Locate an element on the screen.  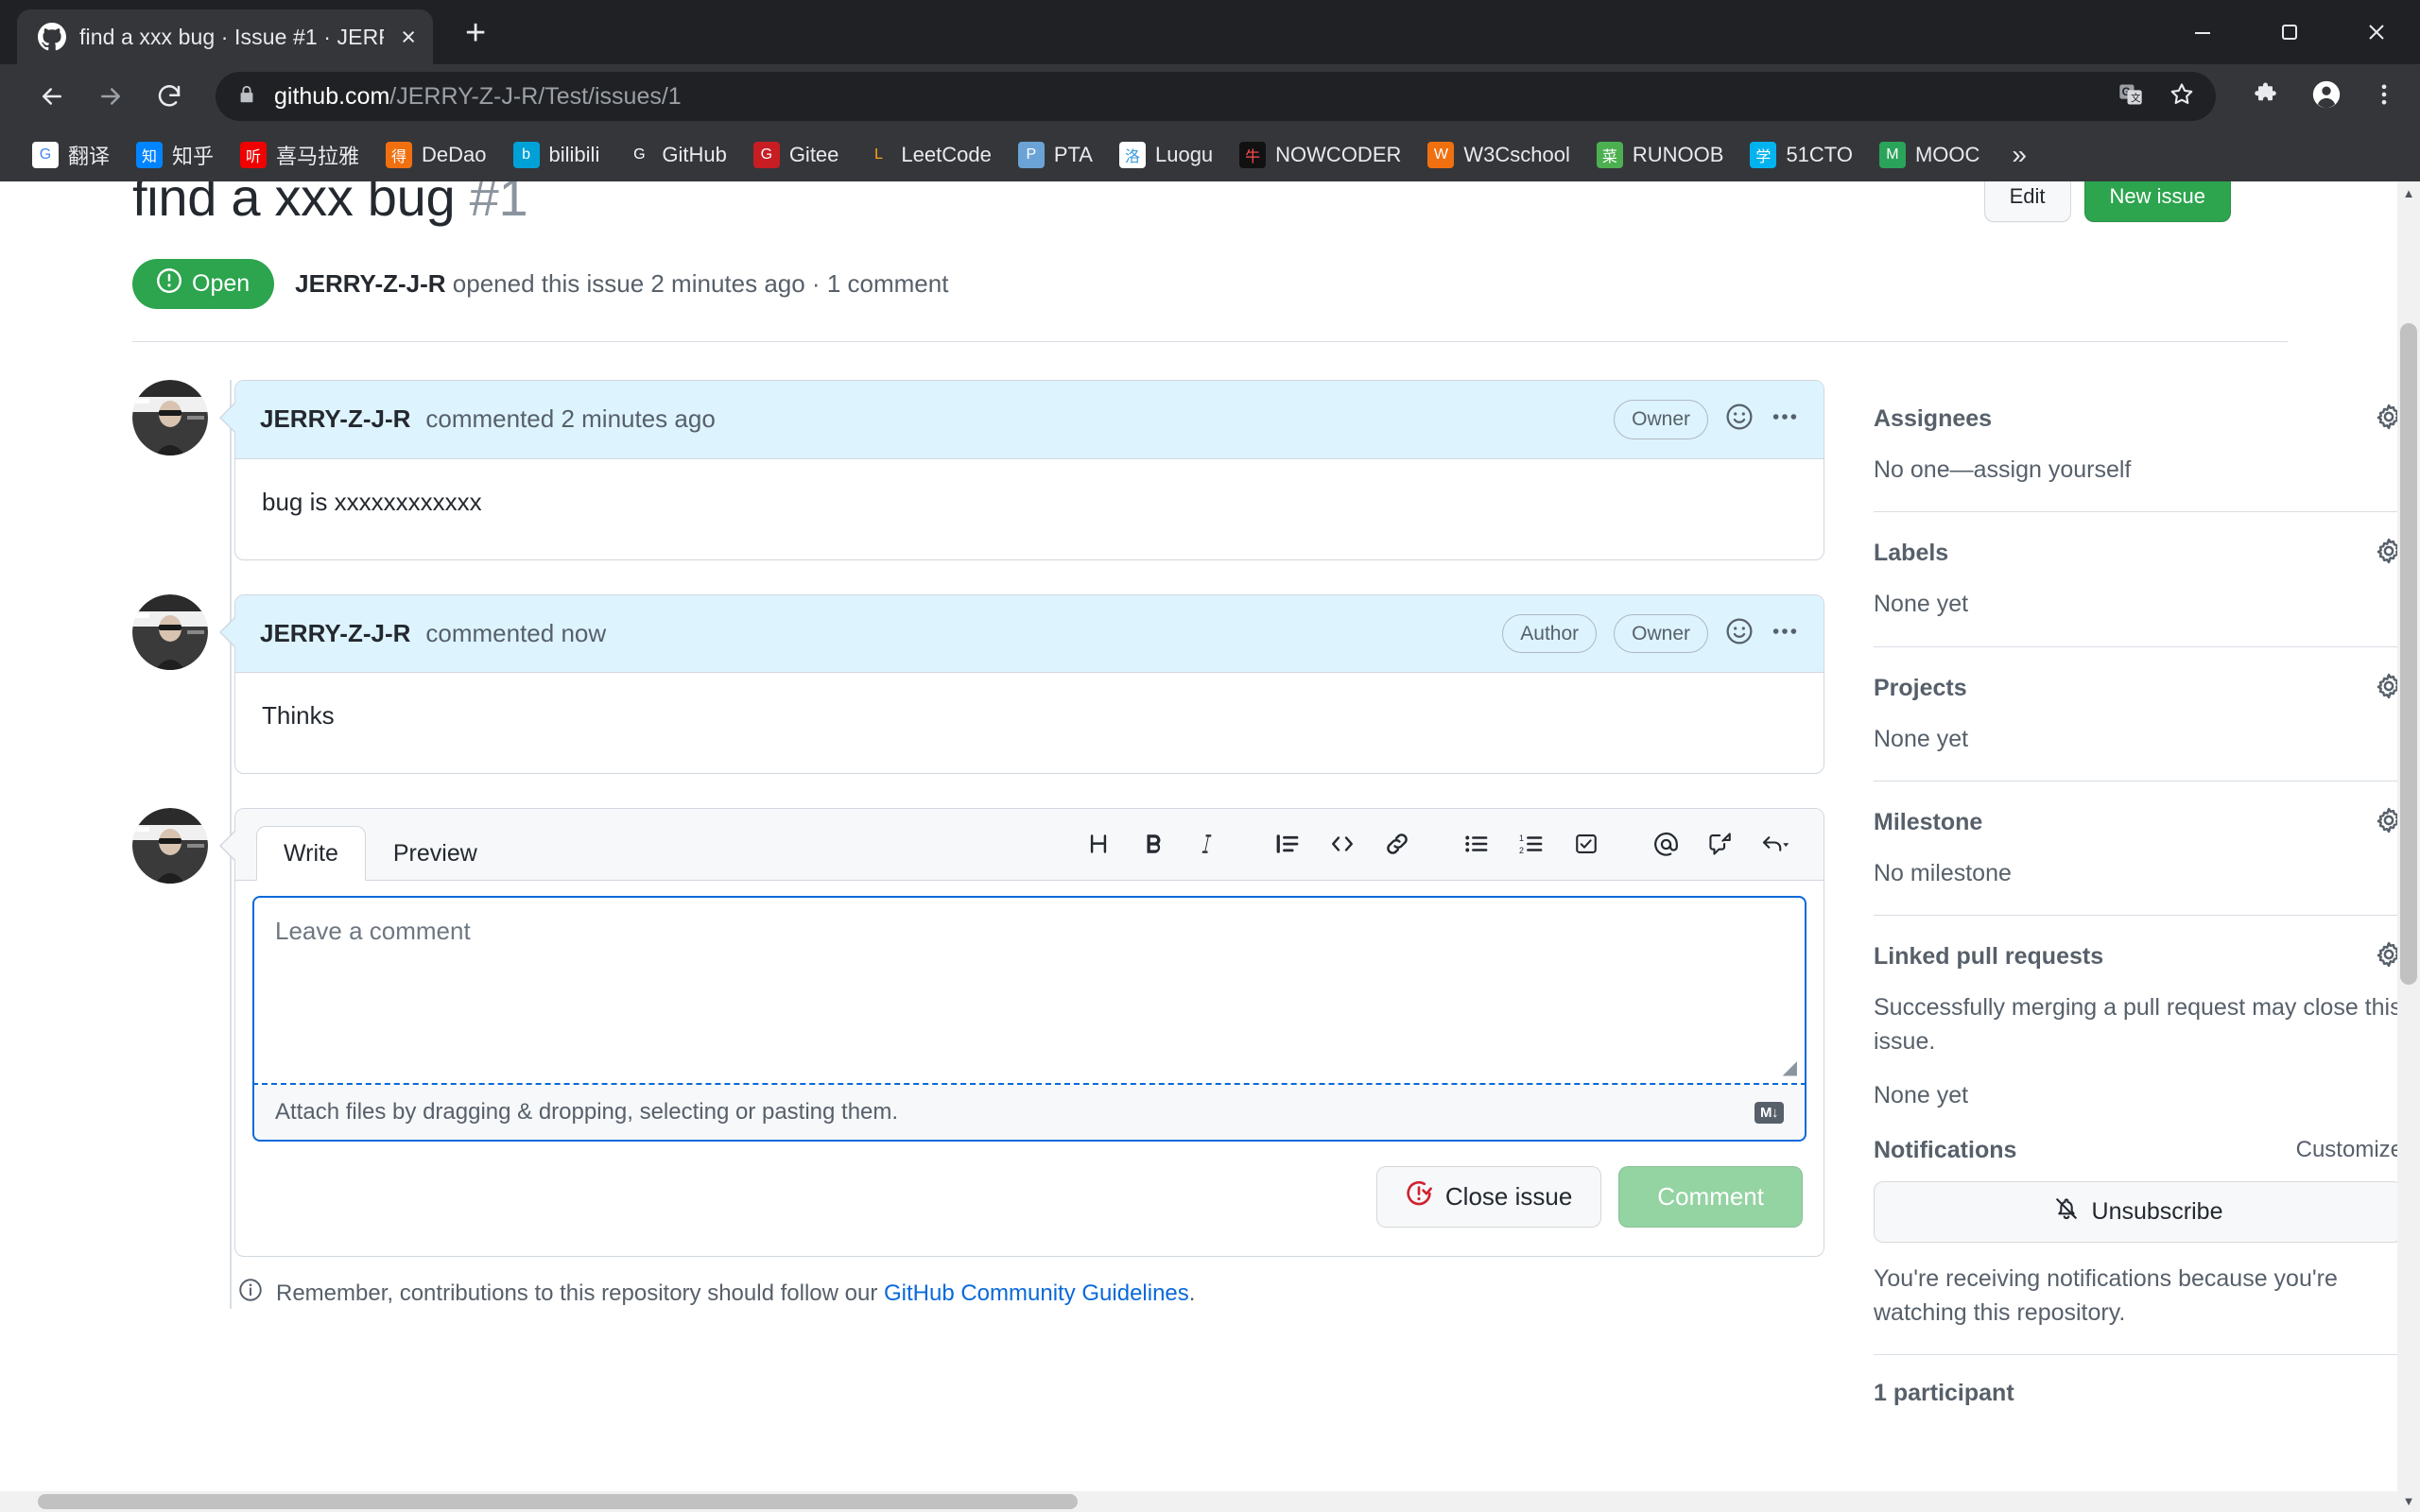
new-issue-button: New issue is located at coordinates (2157, 201).